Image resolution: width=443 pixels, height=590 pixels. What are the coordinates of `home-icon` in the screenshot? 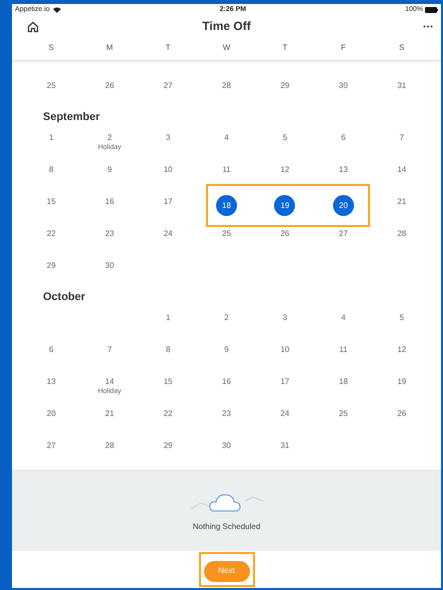 It's located at (33, 26).